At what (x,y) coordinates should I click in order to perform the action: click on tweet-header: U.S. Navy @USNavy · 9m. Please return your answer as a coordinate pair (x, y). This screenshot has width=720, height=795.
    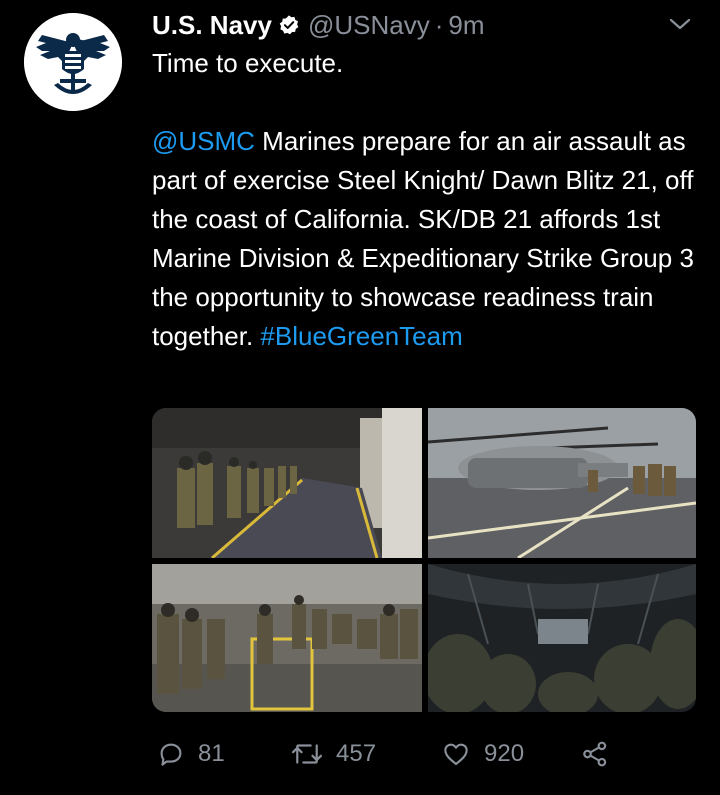
    Looking at the image, I should click on (318, 25).